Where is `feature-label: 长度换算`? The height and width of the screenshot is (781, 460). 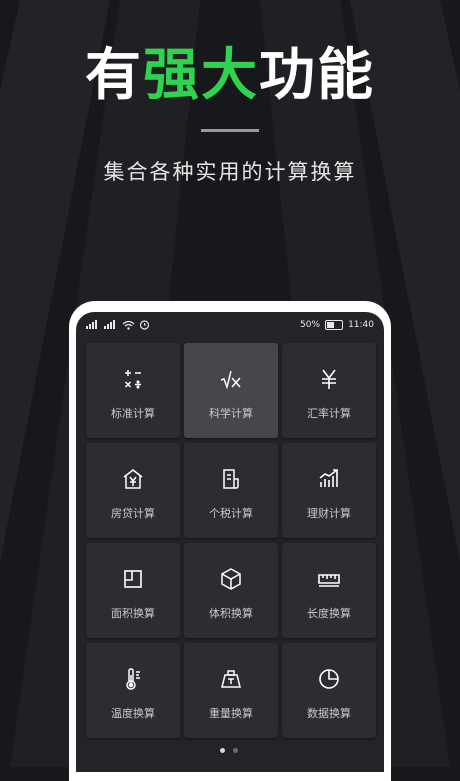 feature-label: 长度换算 is located at coordinates (329, 613).